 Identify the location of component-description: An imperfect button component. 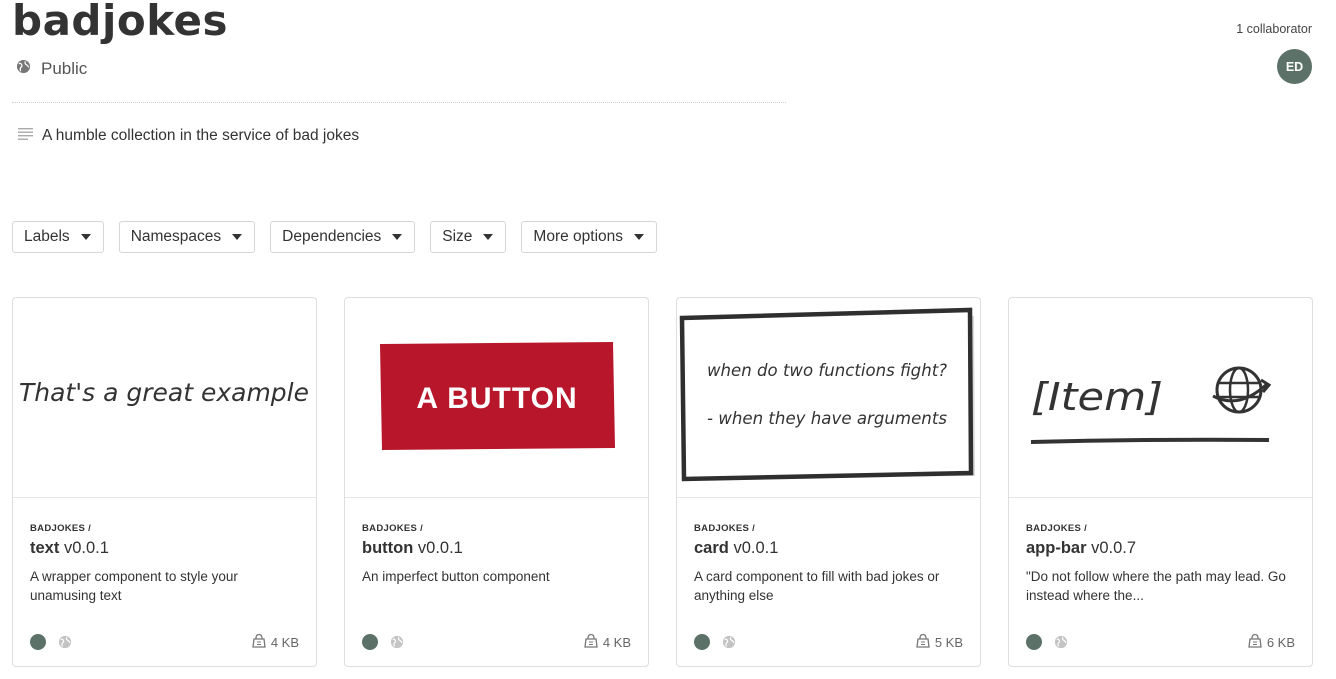
(456, 576).